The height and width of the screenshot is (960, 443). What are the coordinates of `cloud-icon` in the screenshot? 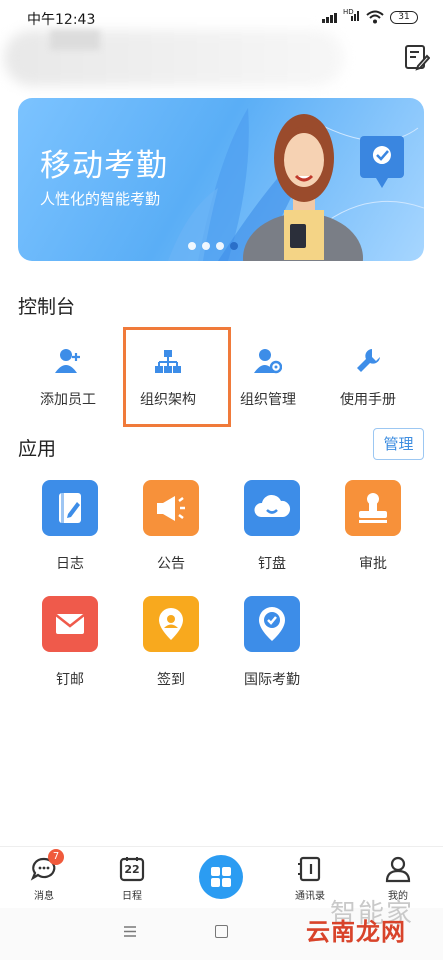 It's located at (272, 505).